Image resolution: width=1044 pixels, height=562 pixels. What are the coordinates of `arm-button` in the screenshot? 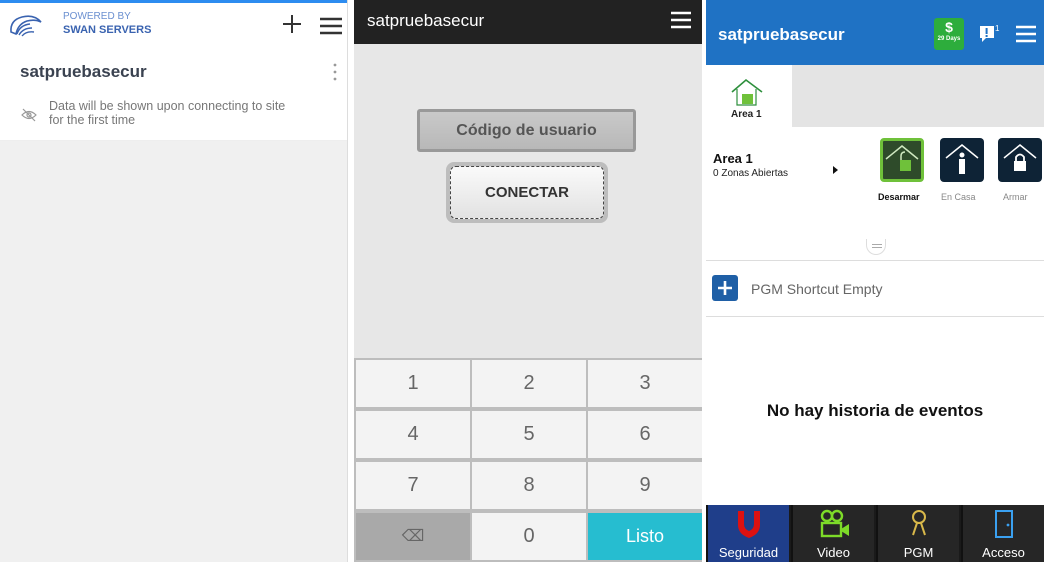 It's located at (1020, 160).